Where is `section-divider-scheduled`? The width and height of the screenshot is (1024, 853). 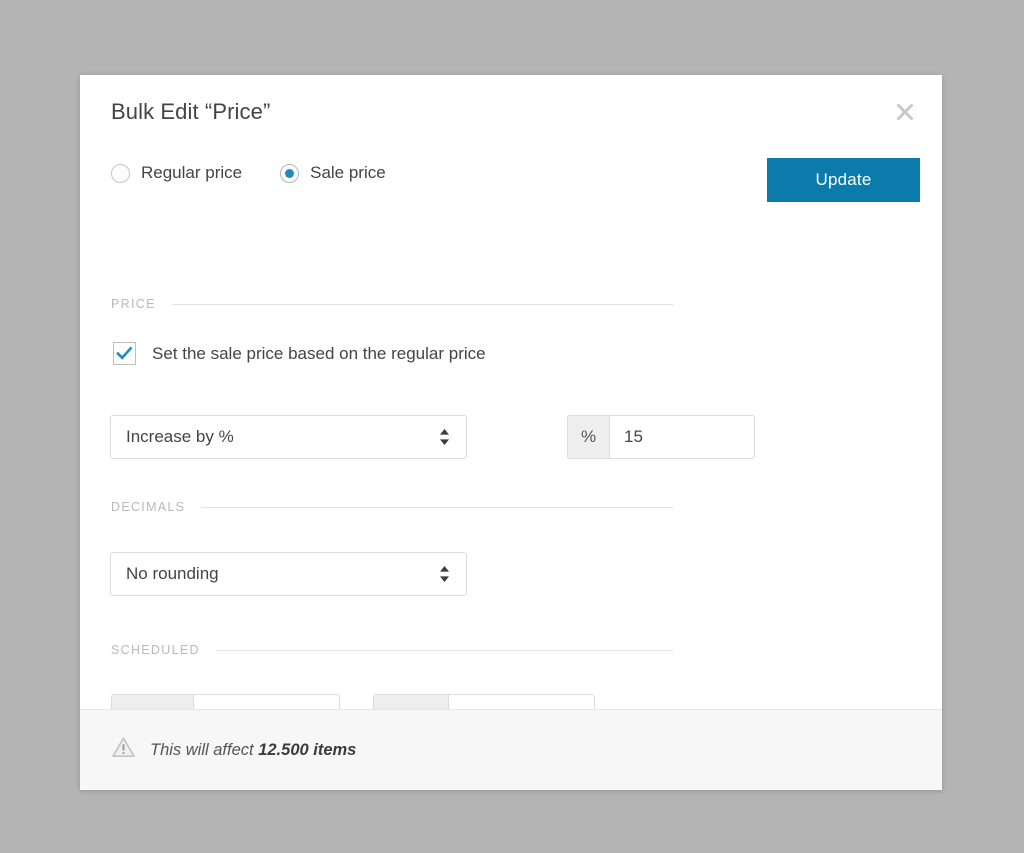
section-divider-scheduled is located at coordinates (444, 650).